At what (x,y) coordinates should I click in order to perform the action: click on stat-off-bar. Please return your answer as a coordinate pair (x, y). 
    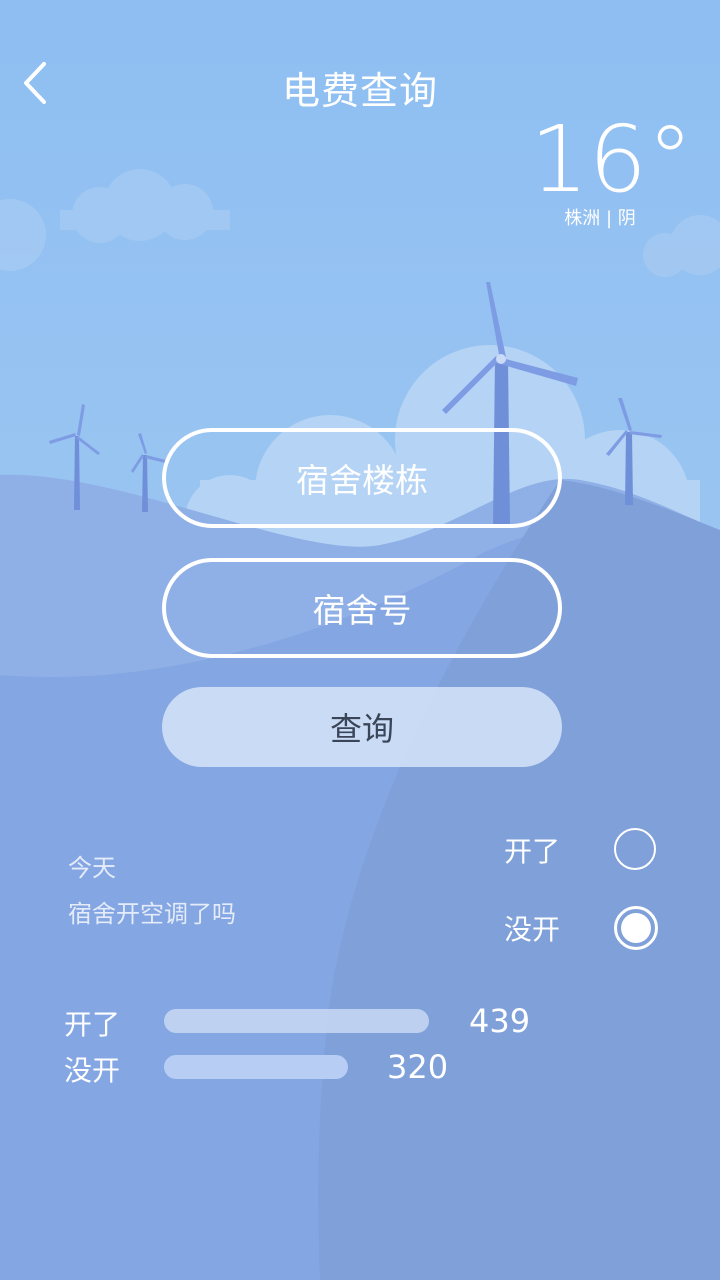
    Looking at the image, I should click on (256, 1067).